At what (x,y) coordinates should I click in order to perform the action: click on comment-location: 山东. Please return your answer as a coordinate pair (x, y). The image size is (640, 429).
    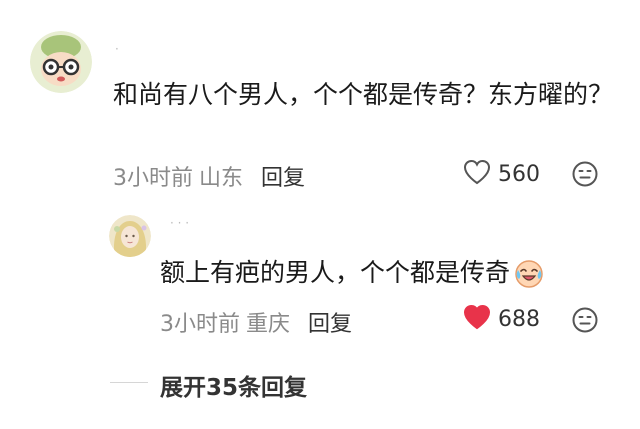
    Looking at the image, I should click on (221, 178).